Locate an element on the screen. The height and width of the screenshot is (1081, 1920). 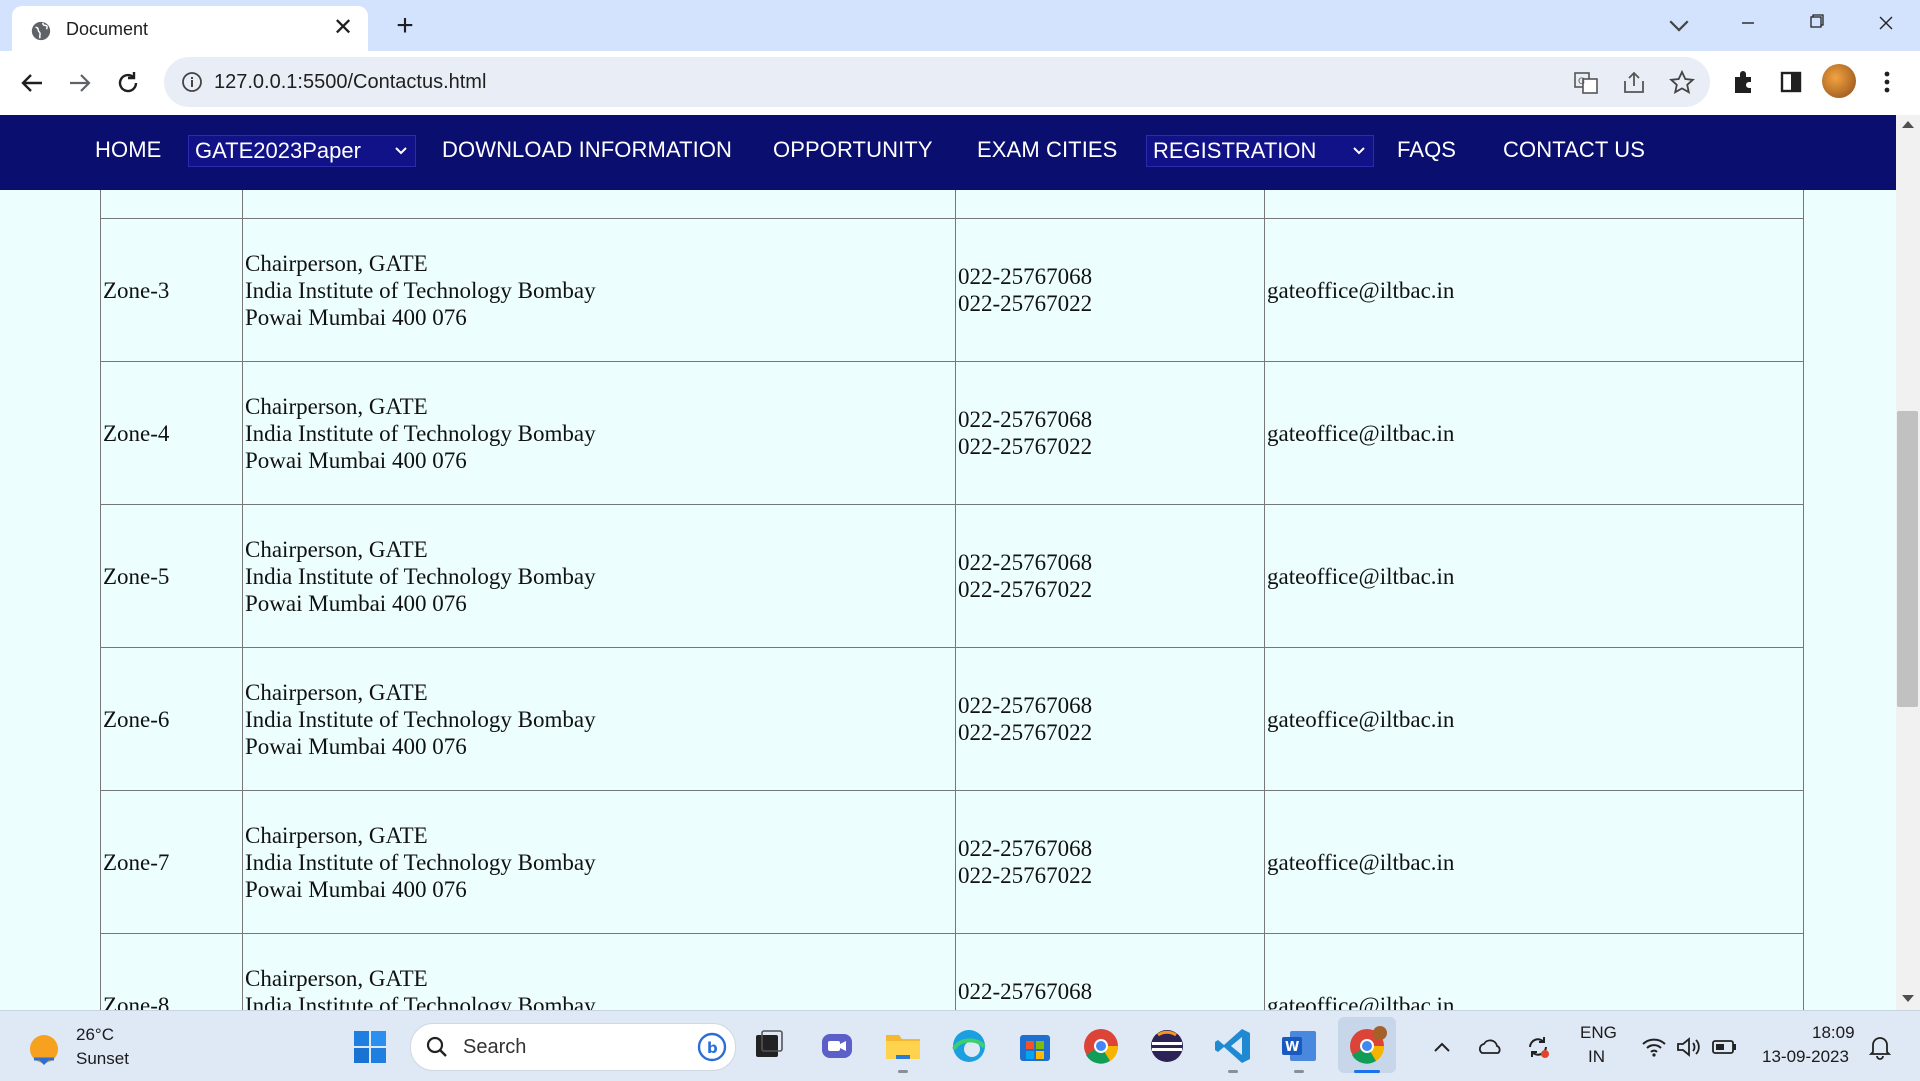
language-indicator: ENG is located at coordinates (1598, 1033).